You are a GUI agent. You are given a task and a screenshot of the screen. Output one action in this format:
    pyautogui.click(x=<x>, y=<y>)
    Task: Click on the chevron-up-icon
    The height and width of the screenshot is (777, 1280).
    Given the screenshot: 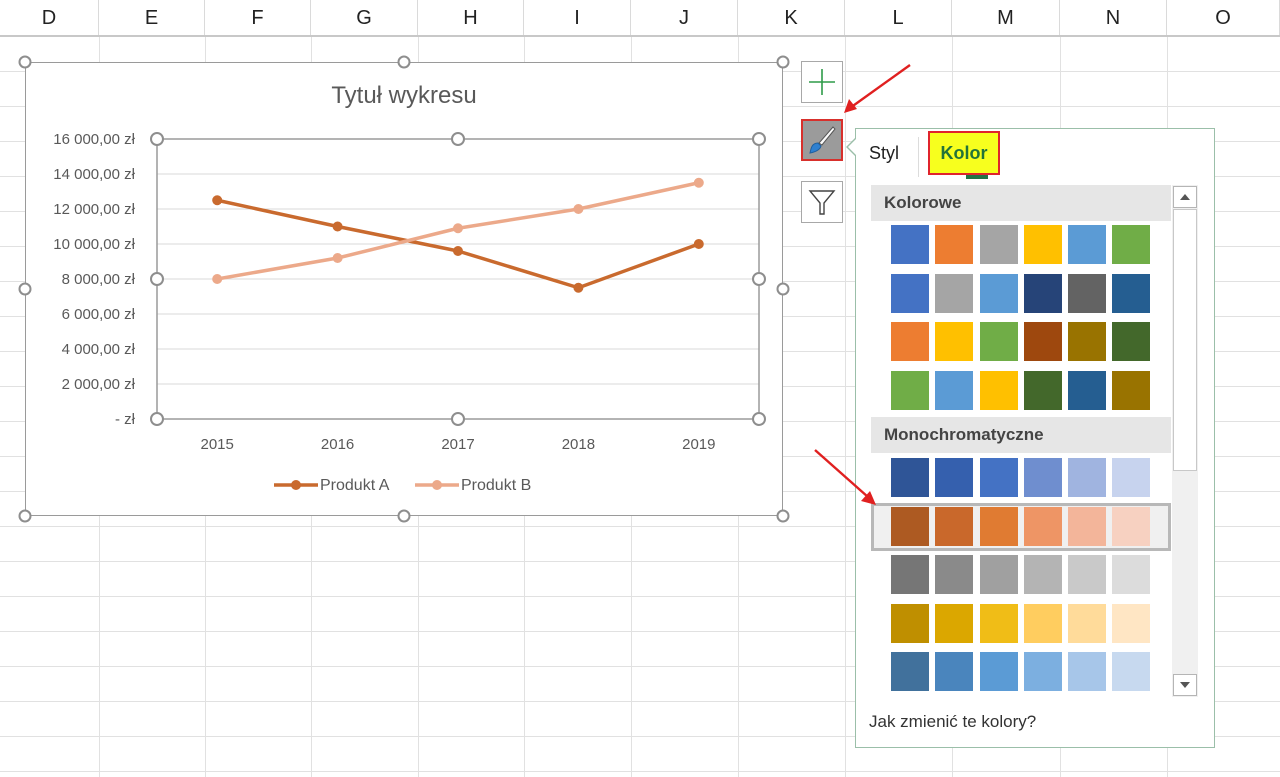 What is the action you would take?
    pyautogui.click(x=1185, y=197)
    